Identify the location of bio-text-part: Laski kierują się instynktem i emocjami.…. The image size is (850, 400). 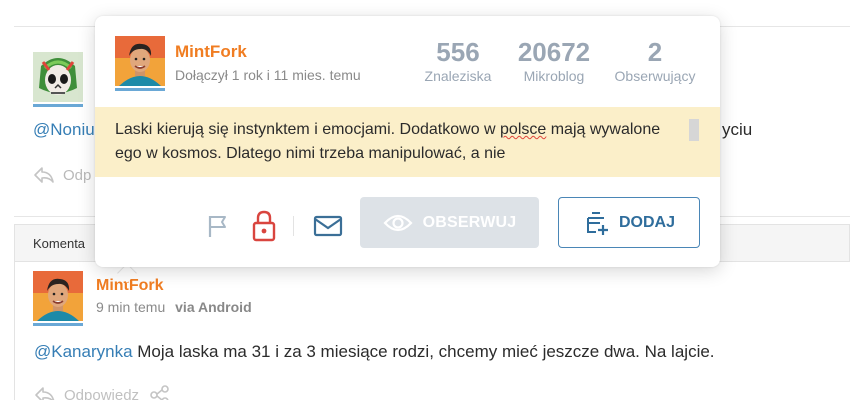
(308, 129).